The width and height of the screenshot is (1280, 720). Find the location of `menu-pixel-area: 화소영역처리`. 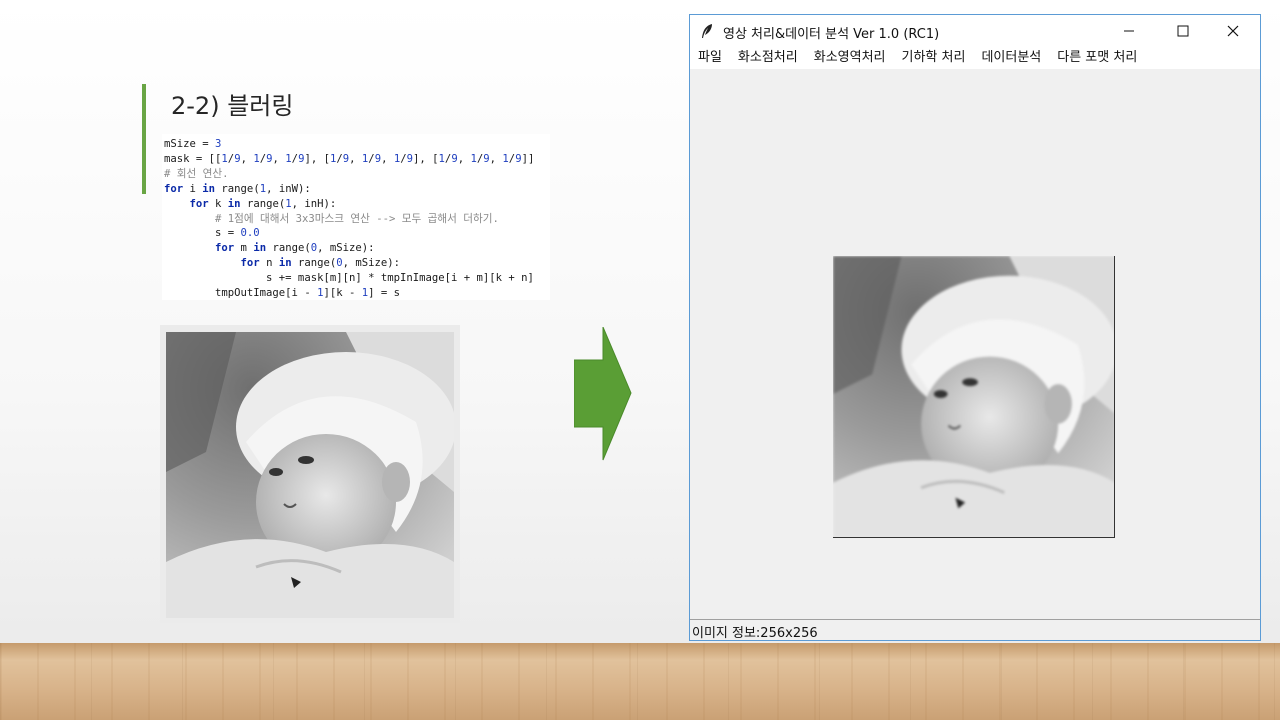

menu-pixel-area: 화소영역처리 is located at coordinates (850, 58).